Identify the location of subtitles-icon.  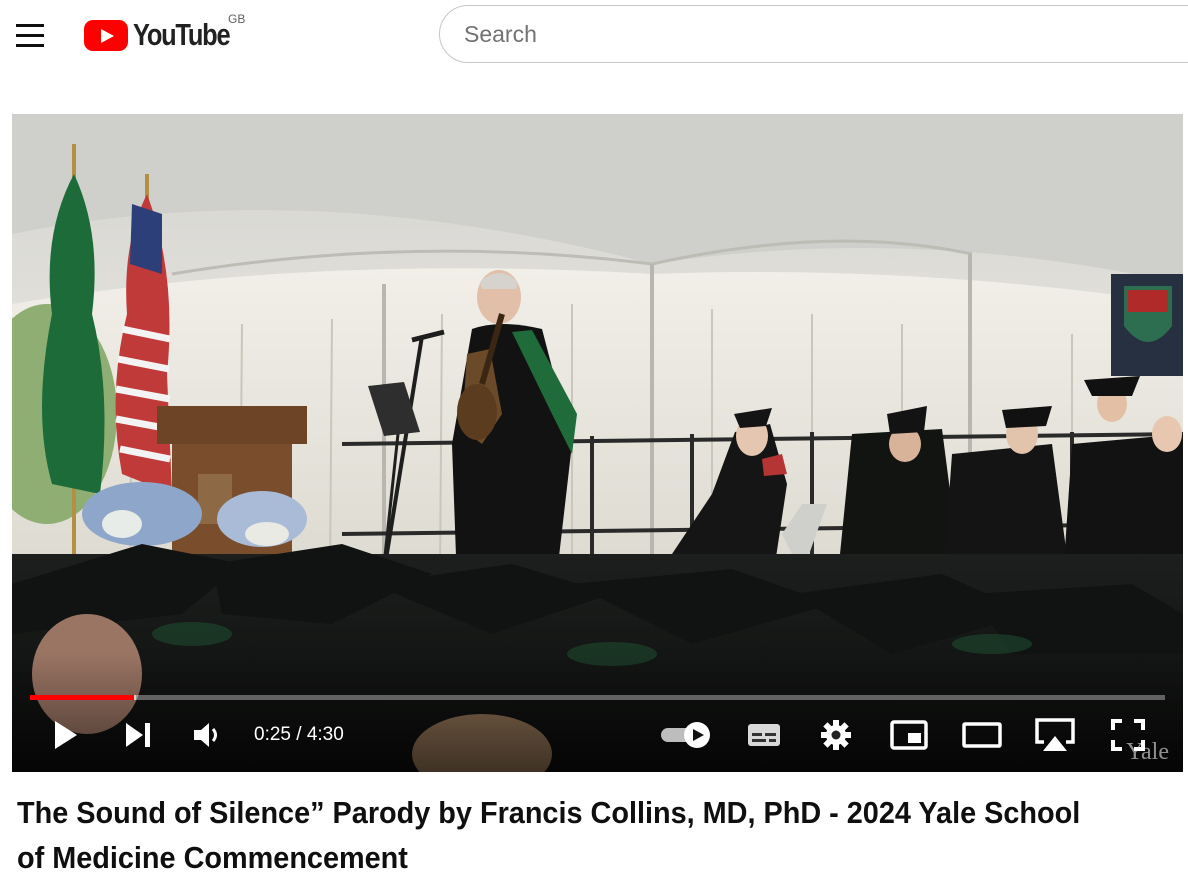
(764, 735).